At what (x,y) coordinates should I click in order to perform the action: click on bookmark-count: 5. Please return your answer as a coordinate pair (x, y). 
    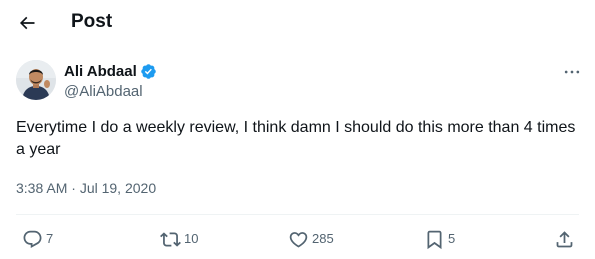
    Looking at the image, I should click on (452, 238).